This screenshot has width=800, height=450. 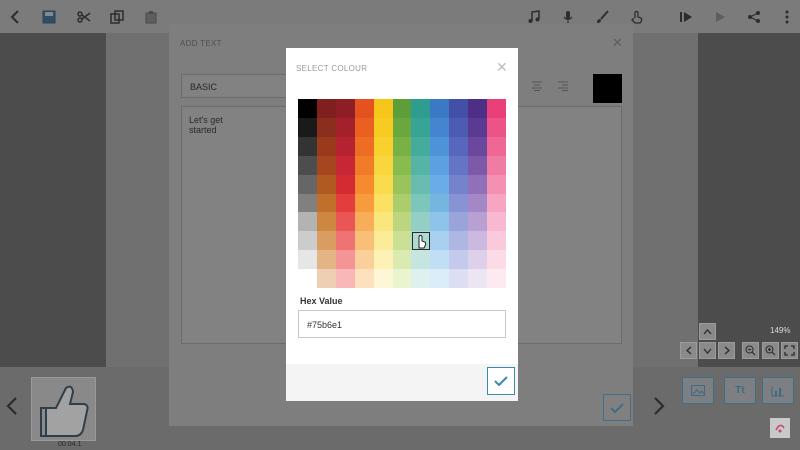 What do you see at coordinates (563, 87) in the screenshot?
I see `align-right-icon` at bounding box center [563, 87].